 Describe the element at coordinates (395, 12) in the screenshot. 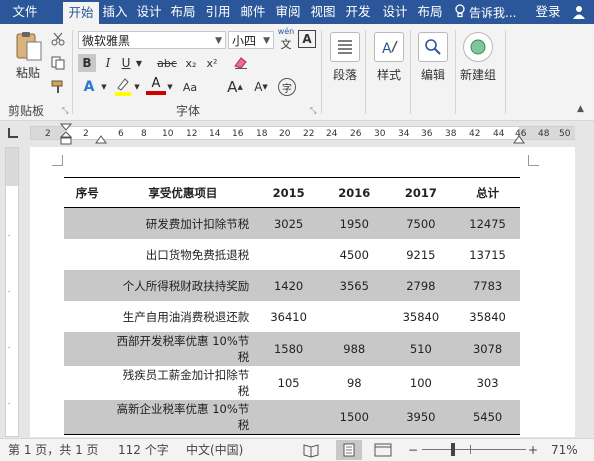

I see `tab-table-design: 设计` at that location.